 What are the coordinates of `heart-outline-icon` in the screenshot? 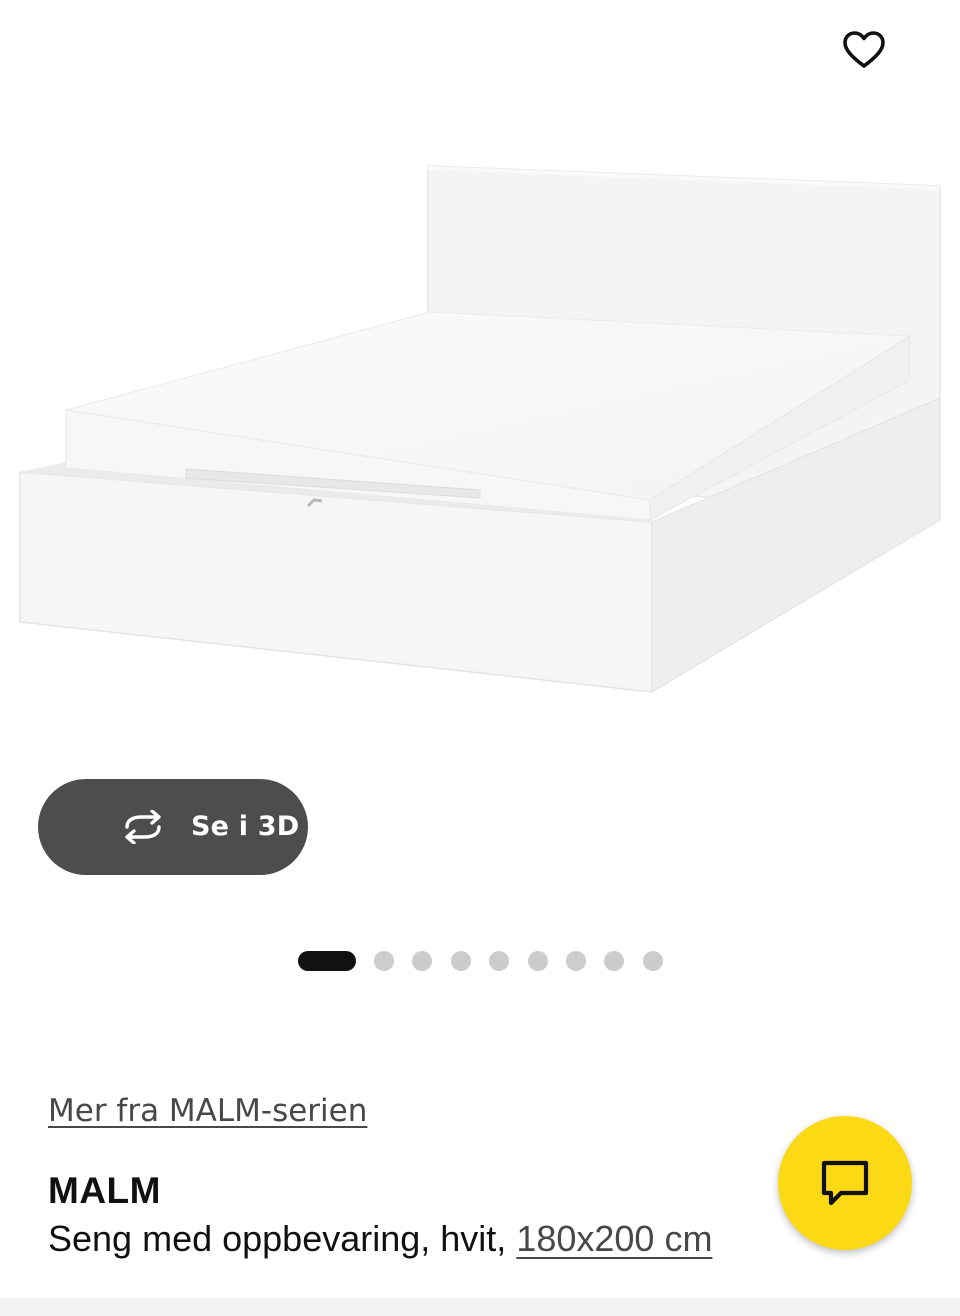 It's located at (864, 49).